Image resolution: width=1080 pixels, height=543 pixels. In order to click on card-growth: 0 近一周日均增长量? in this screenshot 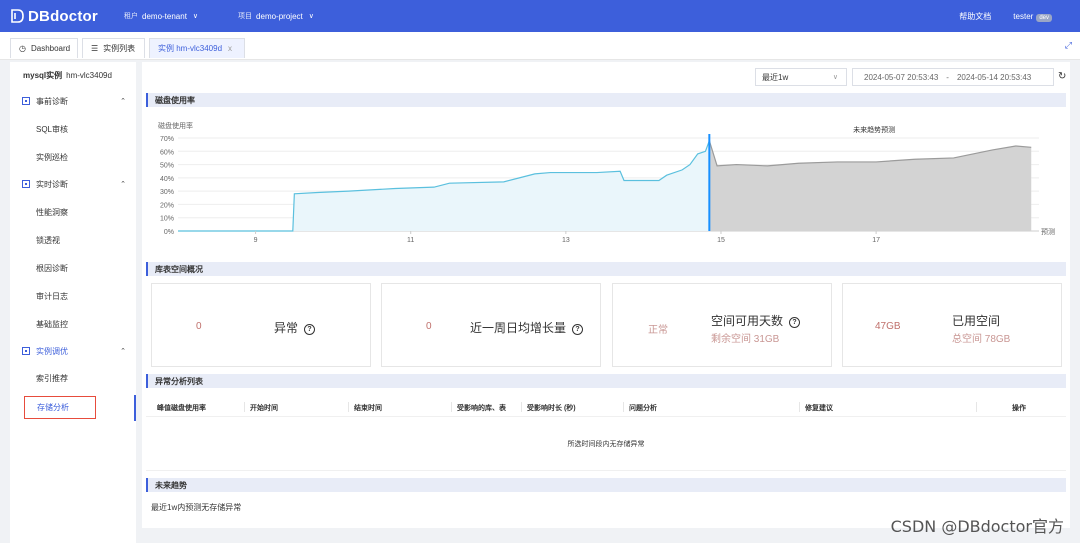, I will do `click(491, 325)`.